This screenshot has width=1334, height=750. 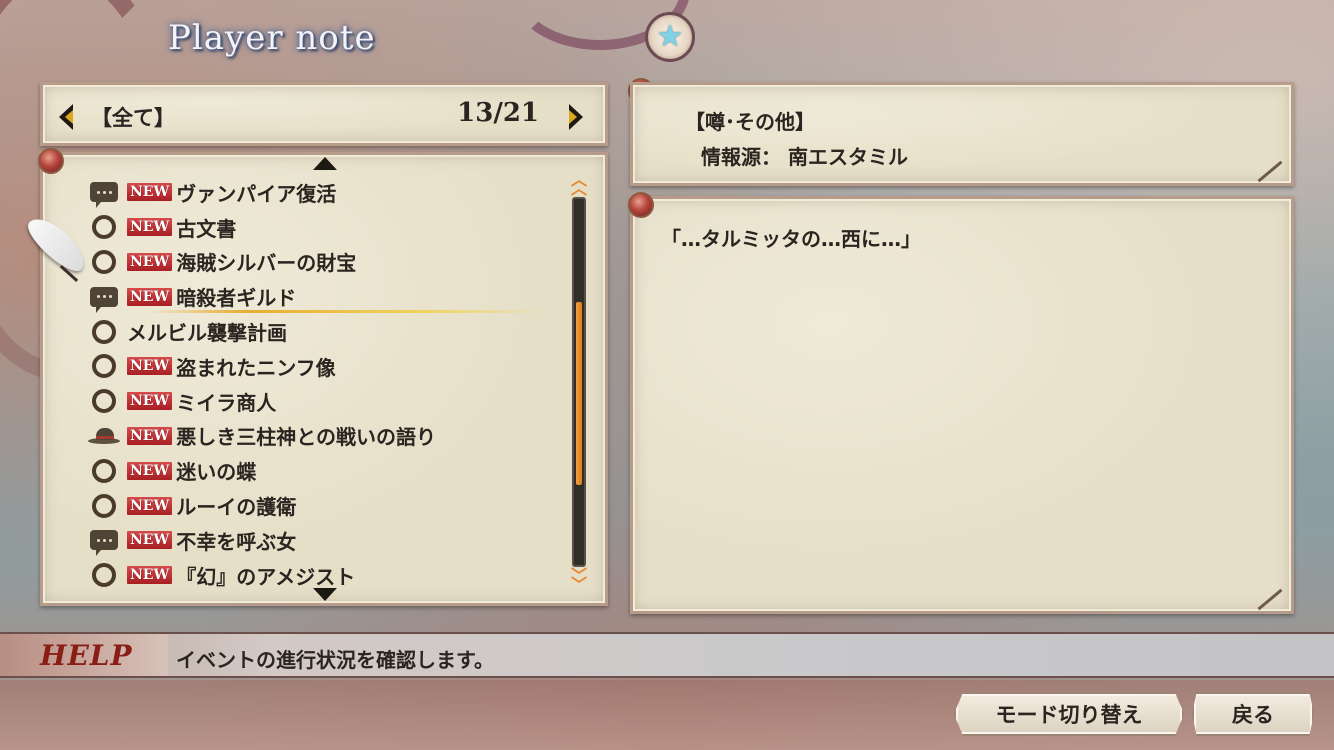 I want to click on help-bar: HELP イベントの進行状況を確認します。, so click(x=667, y=655).